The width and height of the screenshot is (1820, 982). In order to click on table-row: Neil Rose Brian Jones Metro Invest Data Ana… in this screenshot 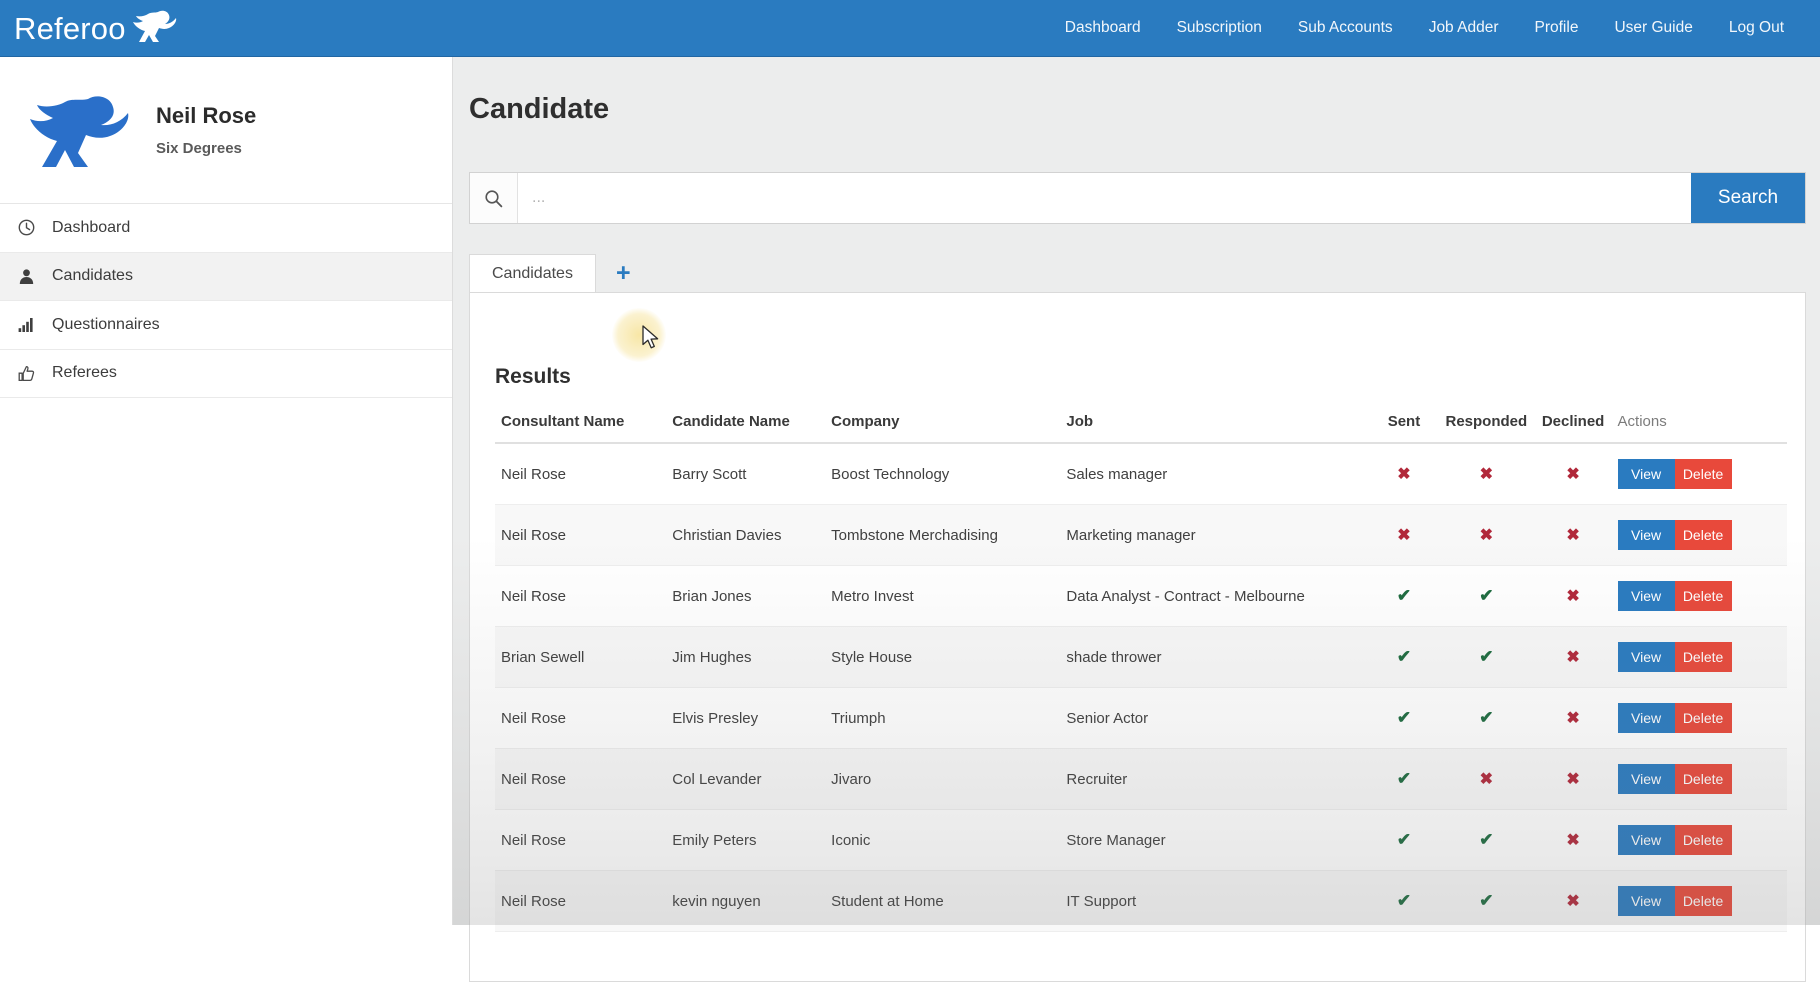, I will do `click(1141, 596)`.